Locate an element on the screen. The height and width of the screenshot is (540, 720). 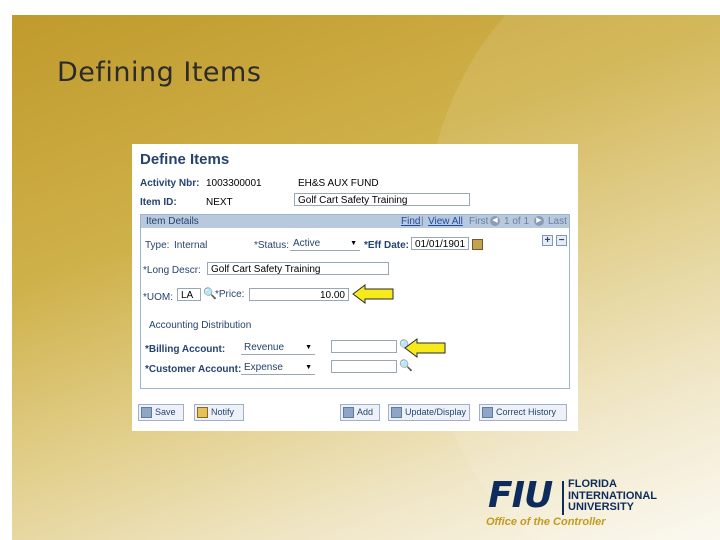
fiu-wordmark: FIU is located at coordinates (520, 495).